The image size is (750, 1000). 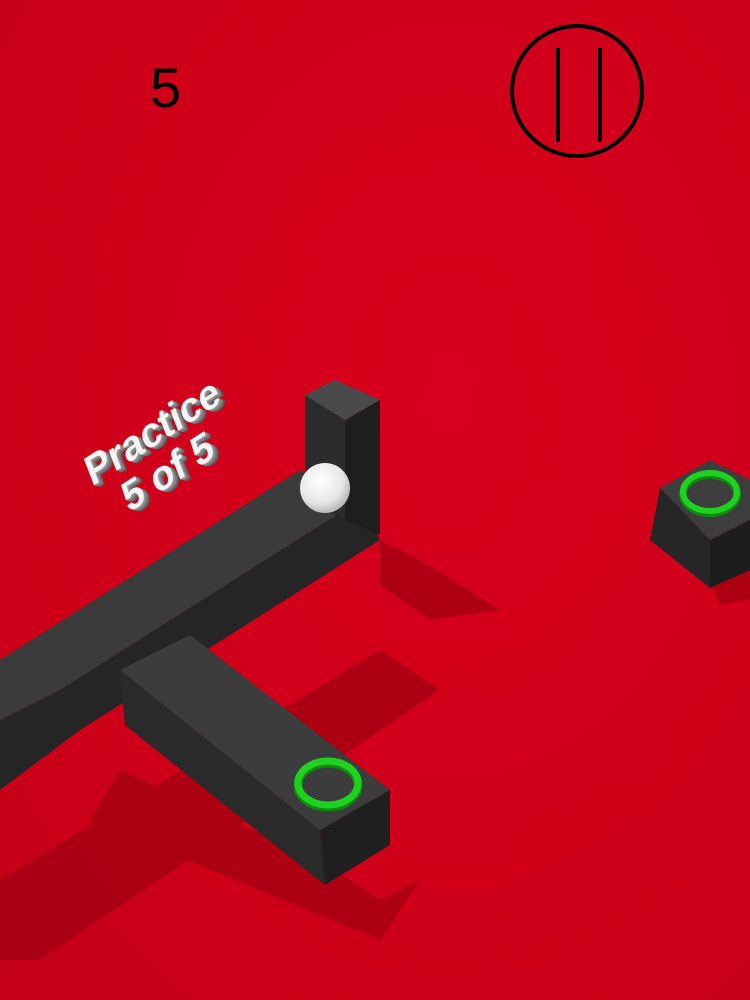 I want to click on pause-icon, so click(x=558, y=95).